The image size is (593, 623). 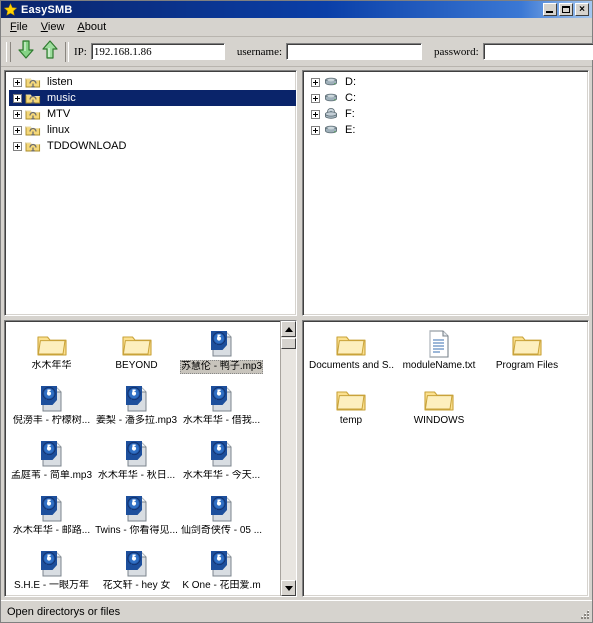 What do you see at coordinates (439, 409) in the screenshot?
I see `file-item: WINDOWS` at bounding box center [439, 409].